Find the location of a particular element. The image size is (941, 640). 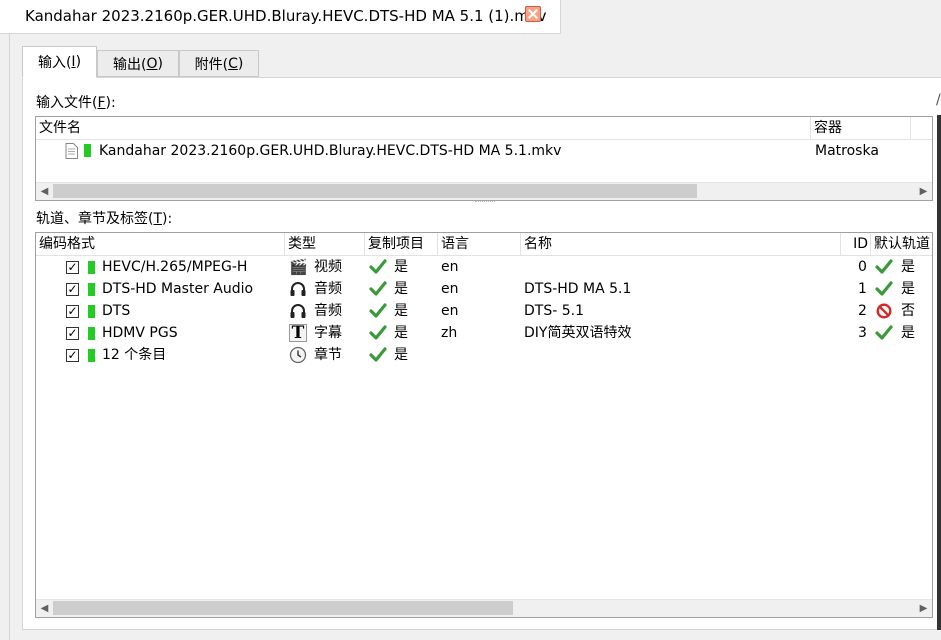

column-language: 语言 is located at coordinates (479, 244).